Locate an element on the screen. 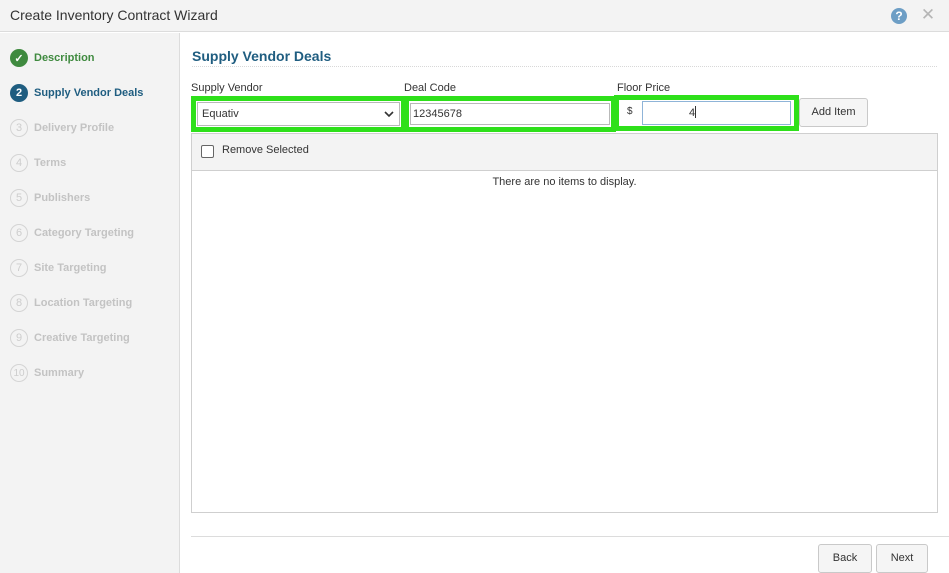 Image resolution: width=949 pixels, height=573 pixels. step-label: Category Targeting is located at coordinates (84, 233).